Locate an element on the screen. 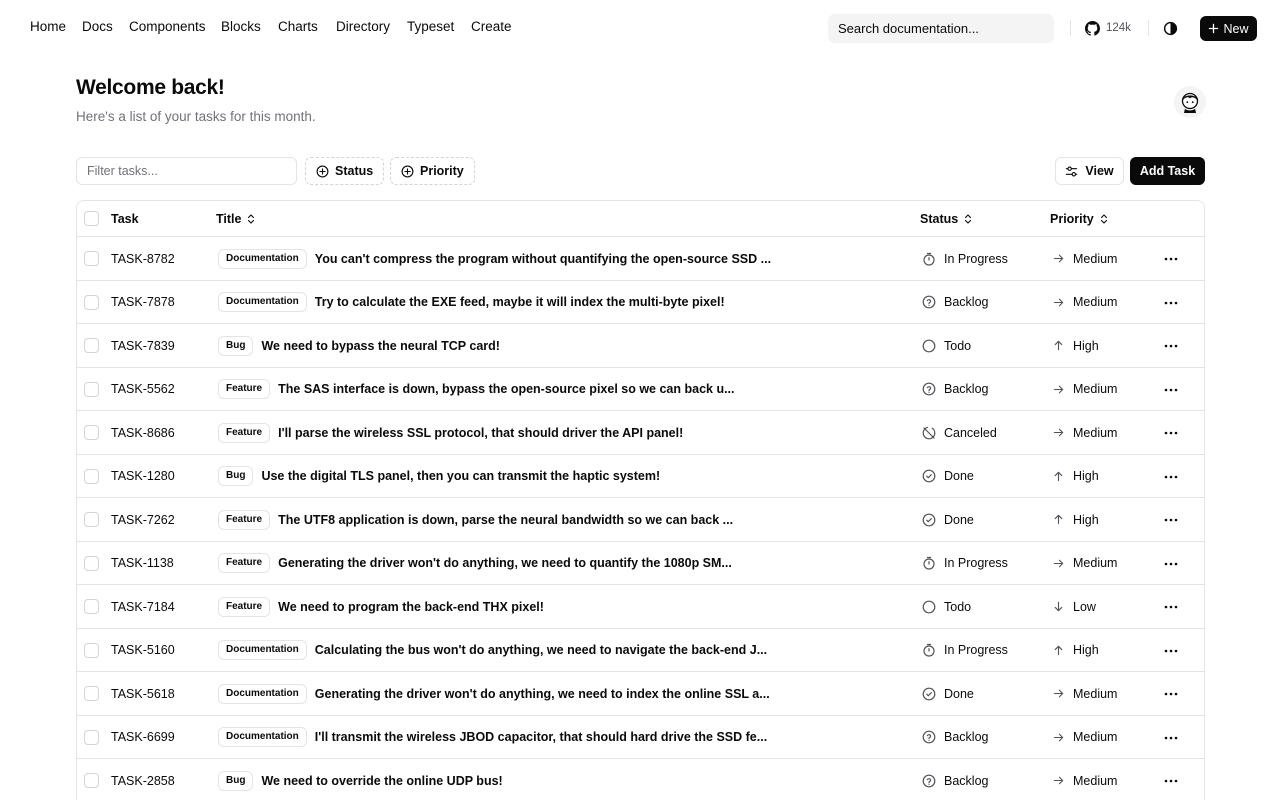  view-options-button: View is located at coordinates (1089, 171).